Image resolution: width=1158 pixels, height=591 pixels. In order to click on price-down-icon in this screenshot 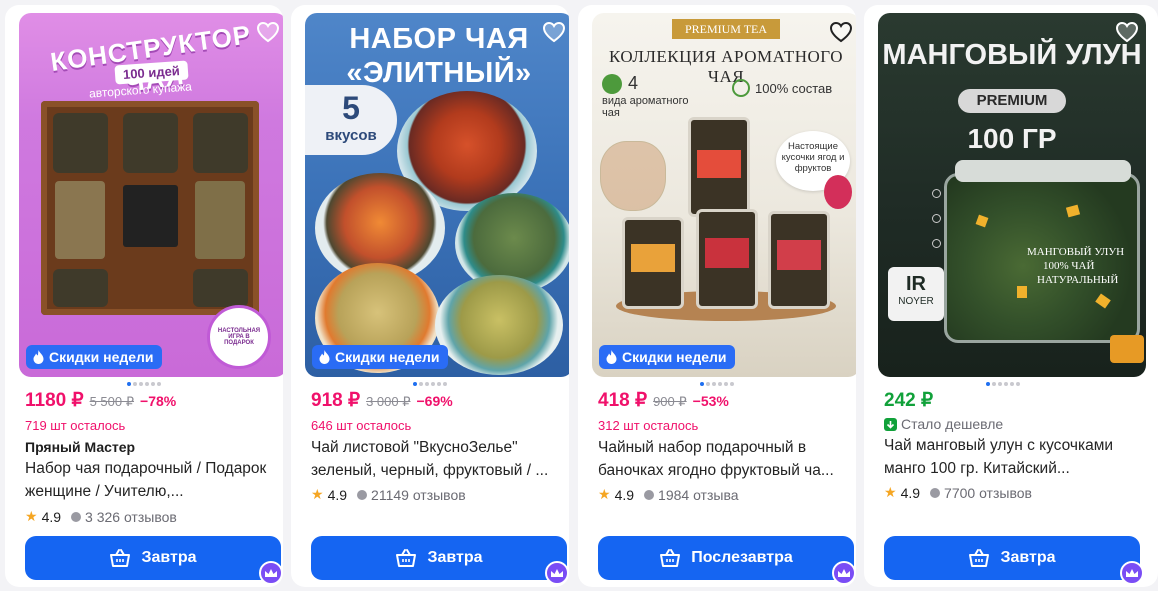, I will do `click(890, 424)`.